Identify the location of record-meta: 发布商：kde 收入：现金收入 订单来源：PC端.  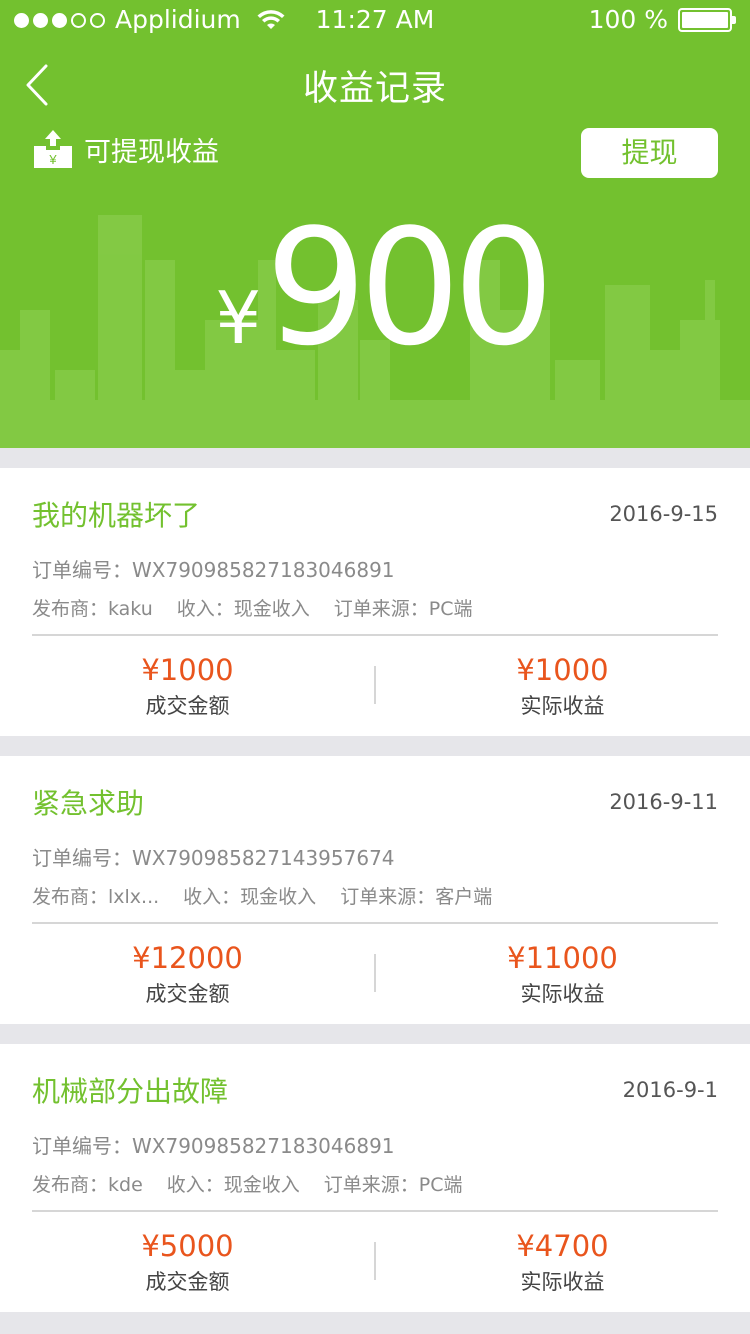
(259, 1183).